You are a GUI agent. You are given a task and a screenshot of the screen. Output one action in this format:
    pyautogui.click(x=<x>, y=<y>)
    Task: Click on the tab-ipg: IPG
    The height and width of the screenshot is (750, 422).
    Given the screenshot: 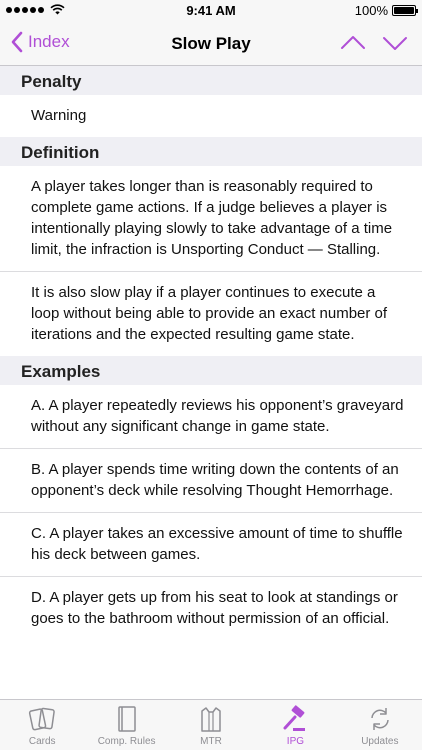 What is the action you would take?
    pyautogui.click(x=295, y=725)
    